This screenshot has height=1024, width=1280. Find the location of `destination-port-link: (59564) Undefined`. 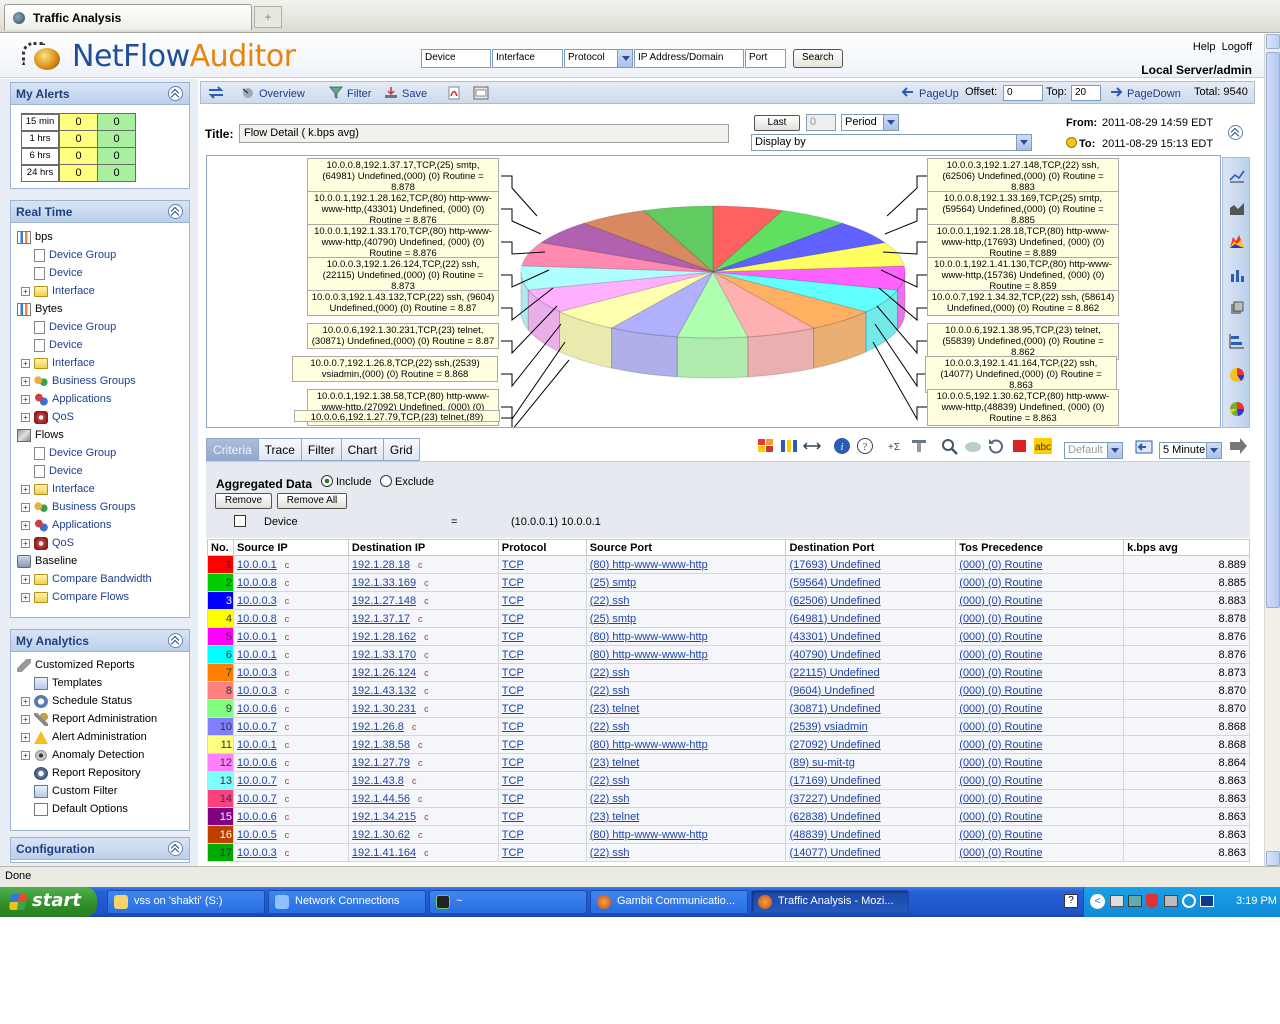

destination-port-link: (59564) Undefined is located at coordinates (871, 582).